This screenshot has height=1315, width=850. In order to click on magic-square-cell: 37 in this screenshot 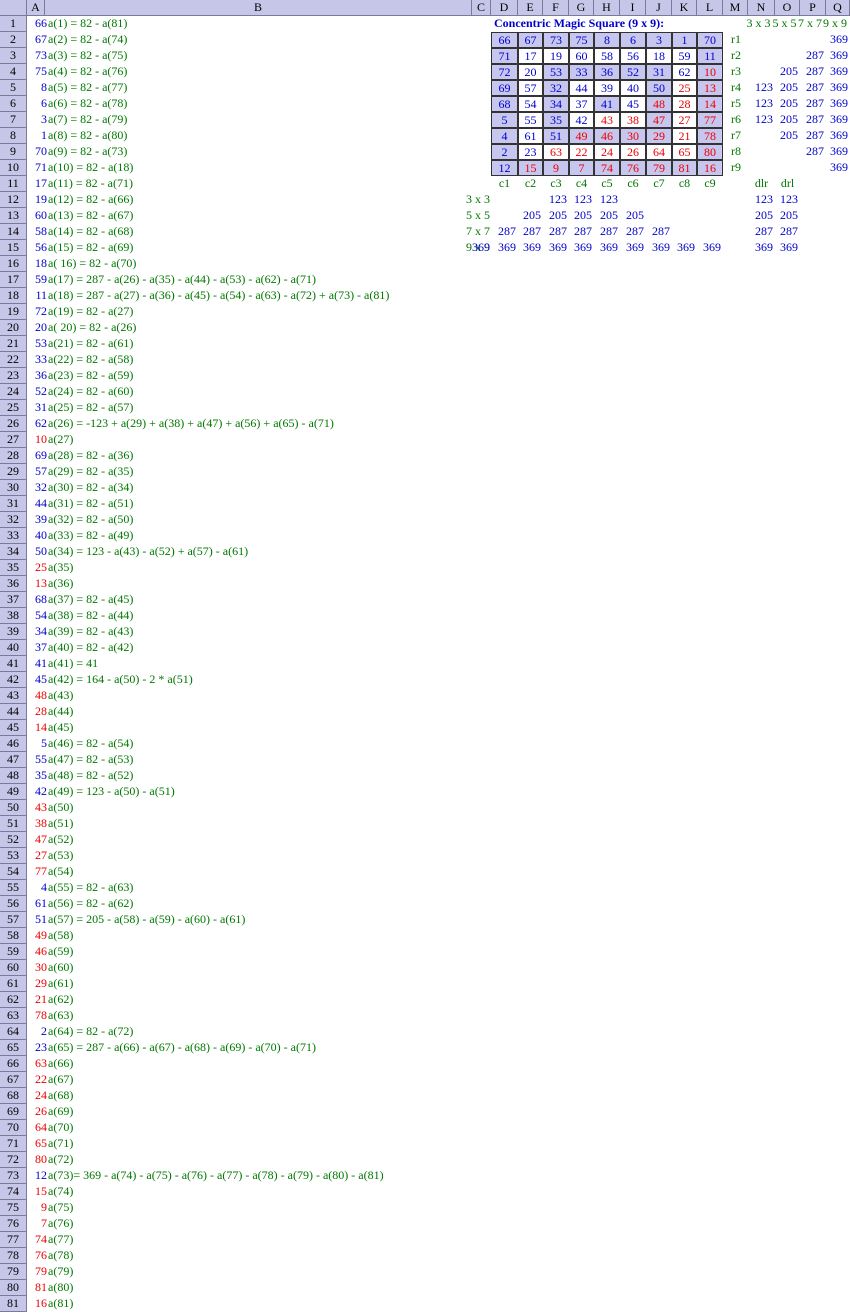, I will do `click(581, 104)`.